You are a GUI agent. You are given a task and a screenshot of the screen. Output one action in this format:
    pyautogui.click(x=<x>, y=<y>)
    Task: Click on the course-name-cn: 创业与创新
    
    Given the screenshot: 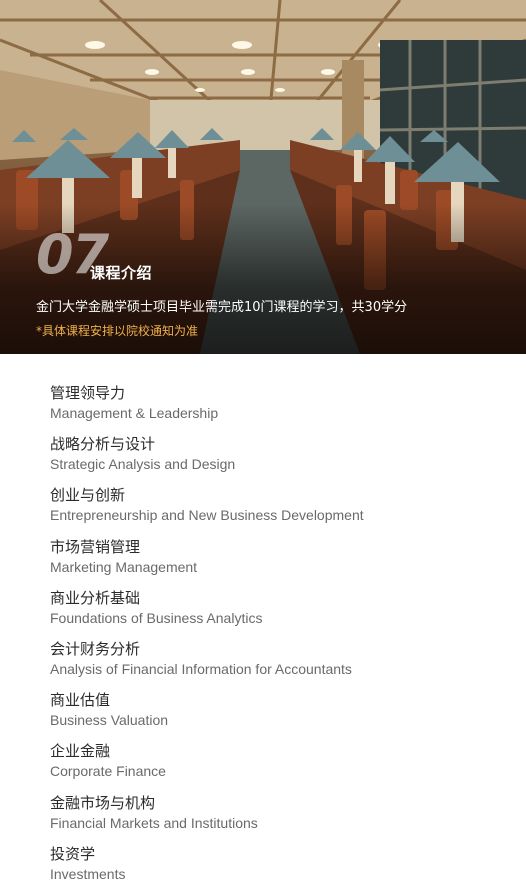 What is the action you would take?
    pyautogui.click(x=88, y=495)
    